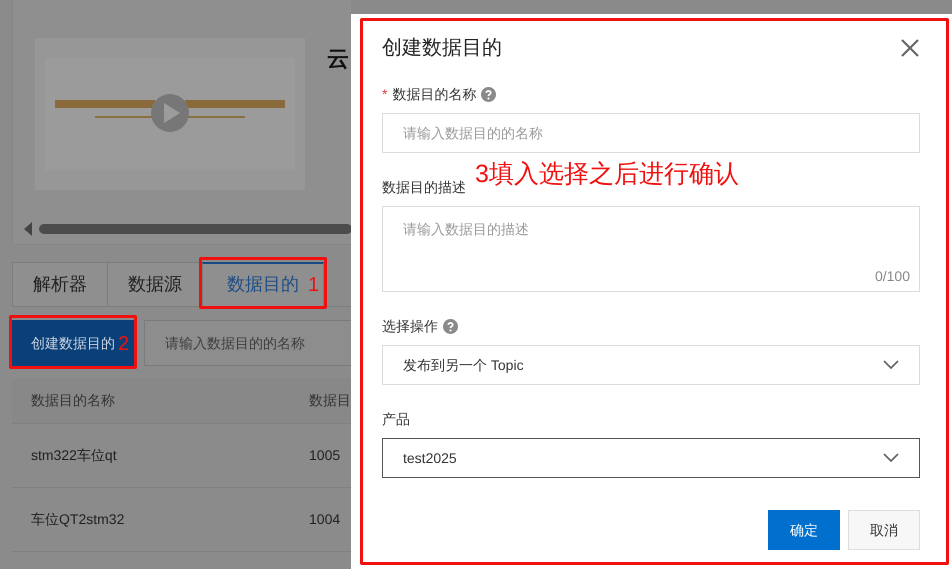  What do you see at coordinates (195, 229) in the screenshot?
I see `scrollbar-thumb` at bounding box center [195, 229].